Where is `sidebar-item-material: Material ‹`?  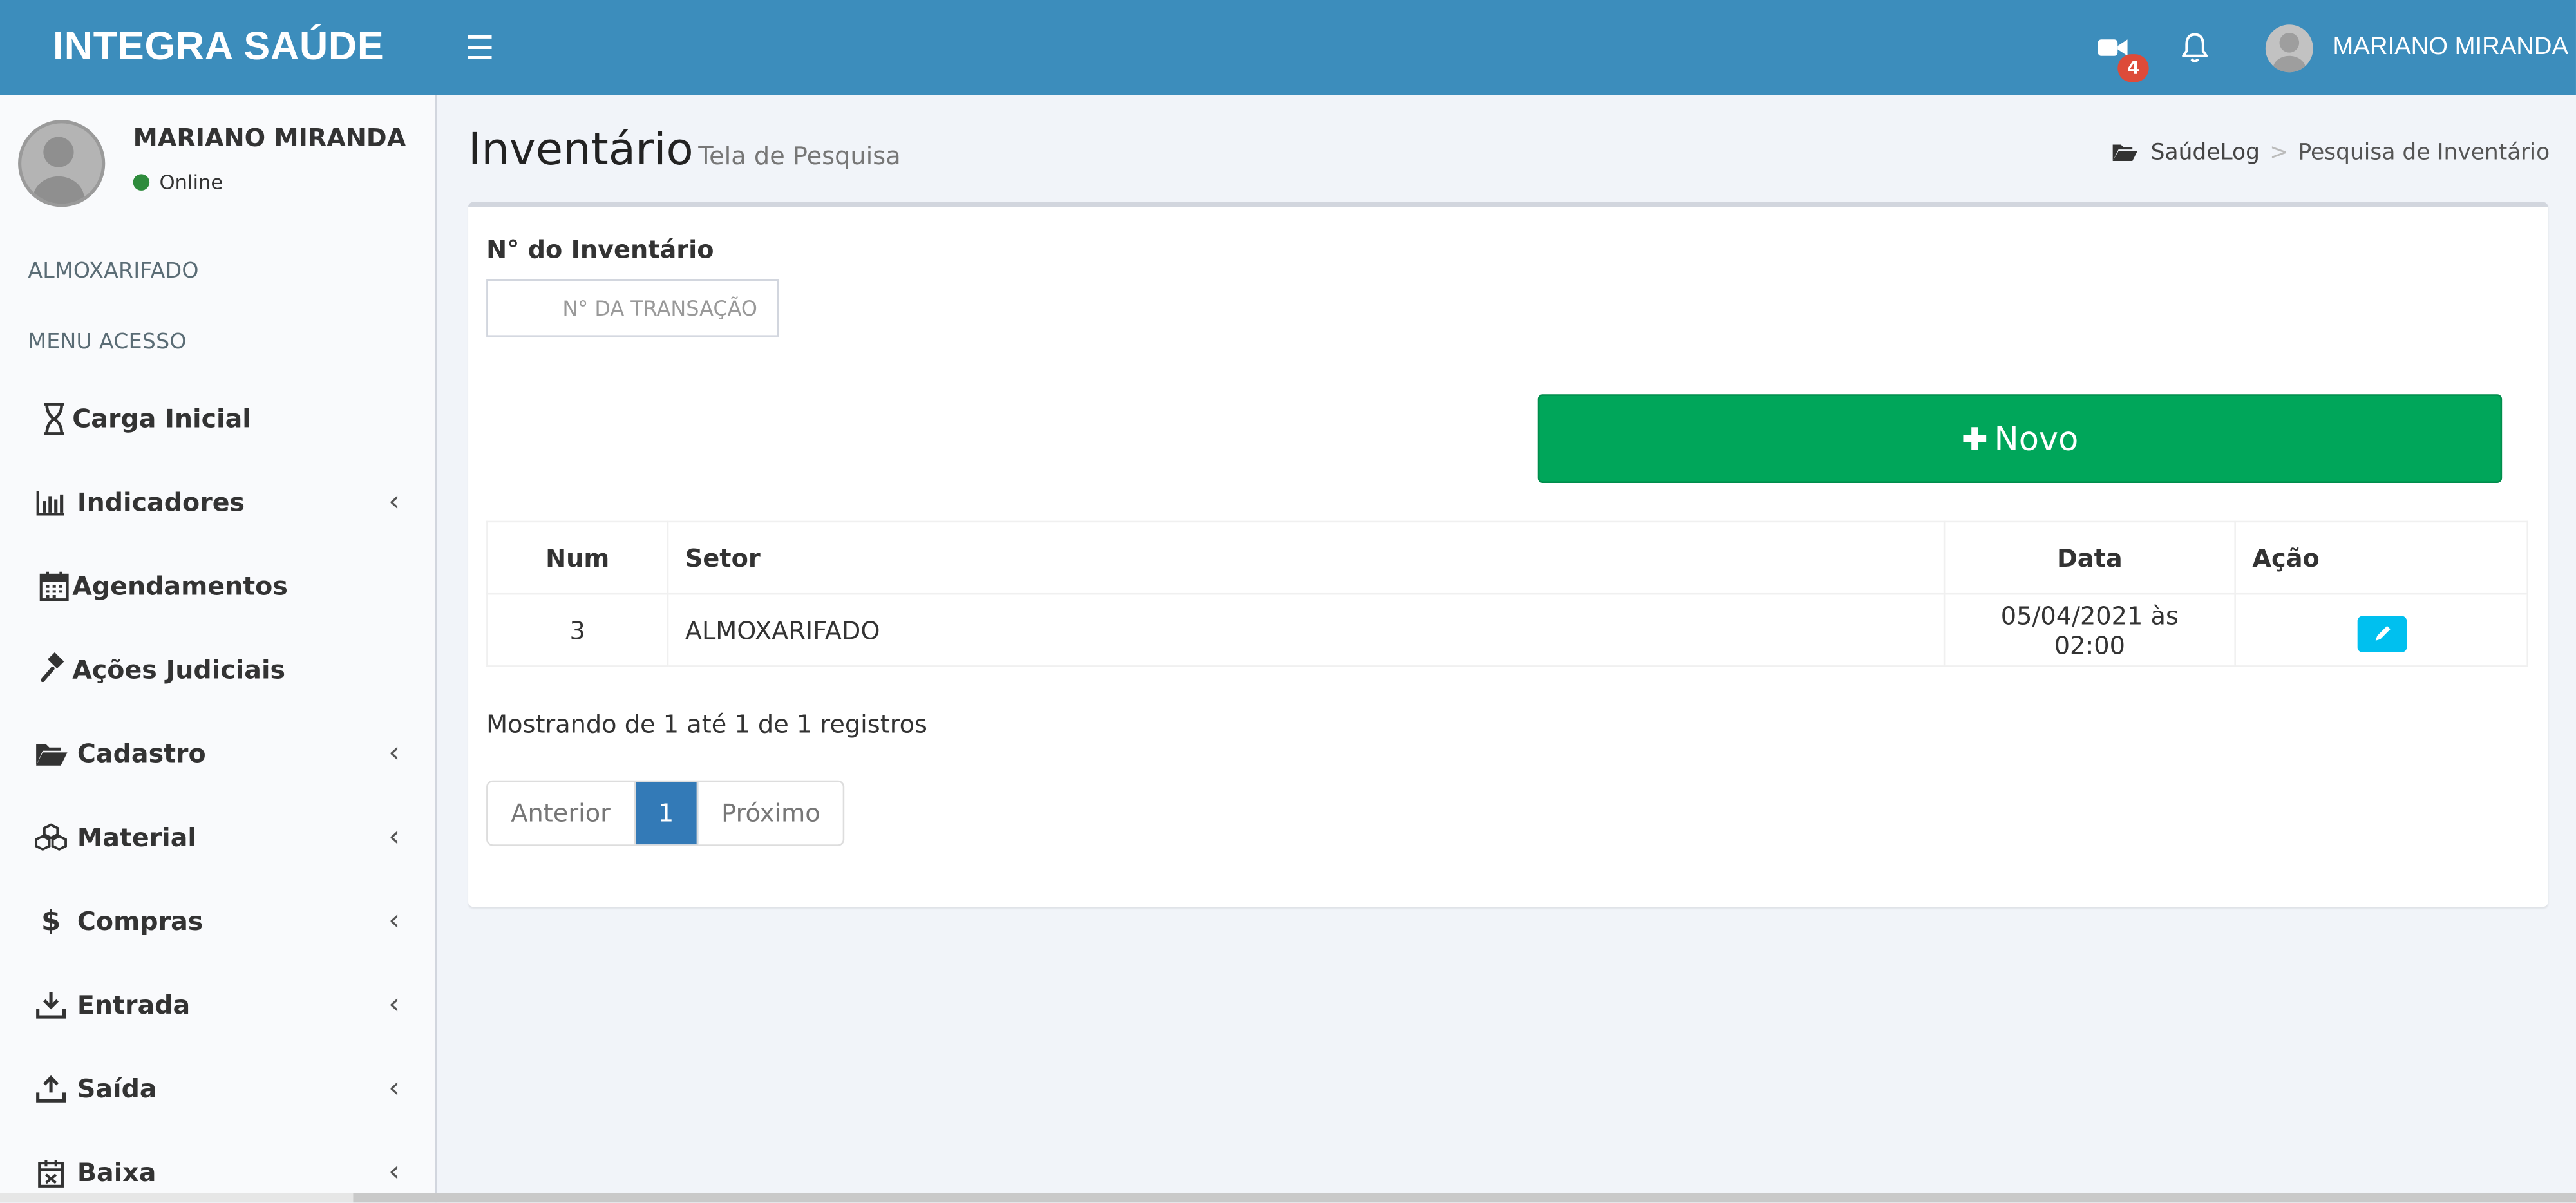
sidebar-item-material: Material ‹ is located at coordinates (217, 838).